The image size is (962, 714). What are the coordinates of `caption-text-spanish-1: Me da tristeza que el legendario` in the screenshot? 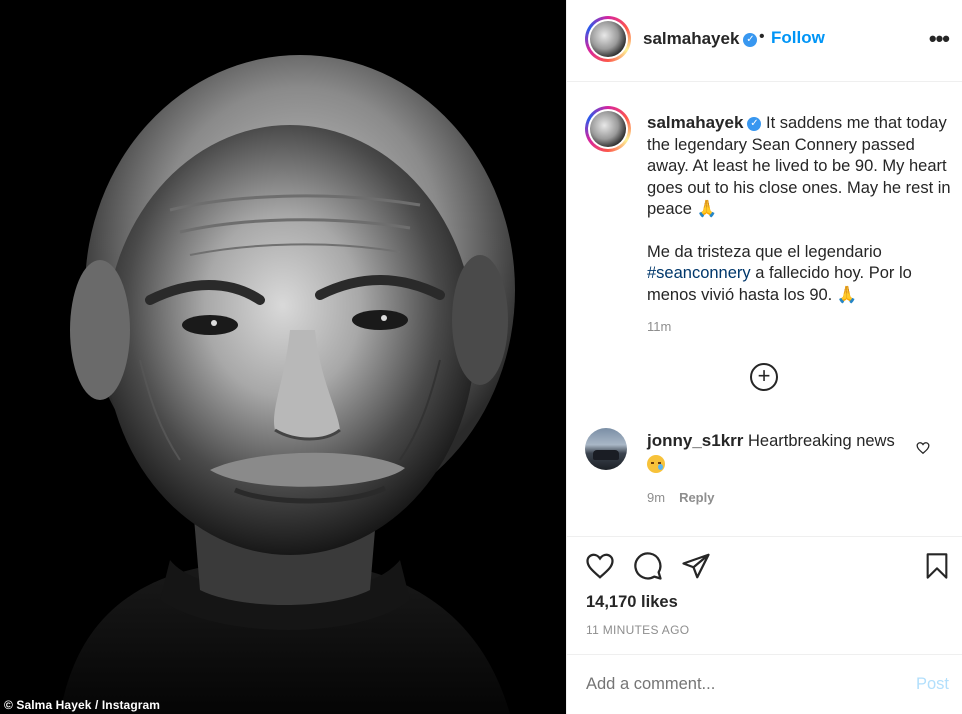 It's located at (764, 251).